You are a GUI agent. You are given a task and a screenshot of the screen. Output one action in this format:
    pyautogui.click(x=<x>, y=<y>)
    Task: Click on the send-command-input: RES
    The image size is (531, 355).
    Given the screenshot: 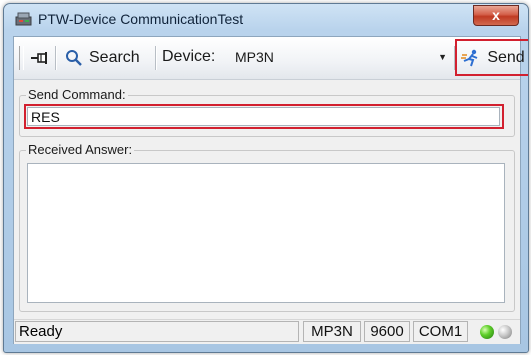 What is the action you would take?
    pyautogui.click(x=263, y=116)
    